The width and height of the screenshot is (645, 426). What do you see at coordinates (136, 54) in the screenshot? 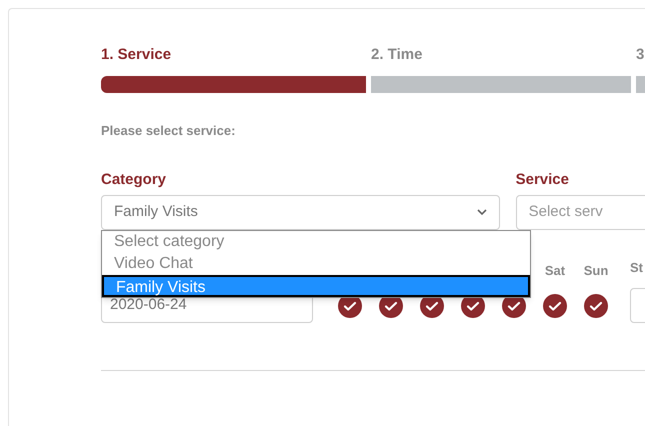
I see `step-label: 1. Service` at bounding box center [136, 54].